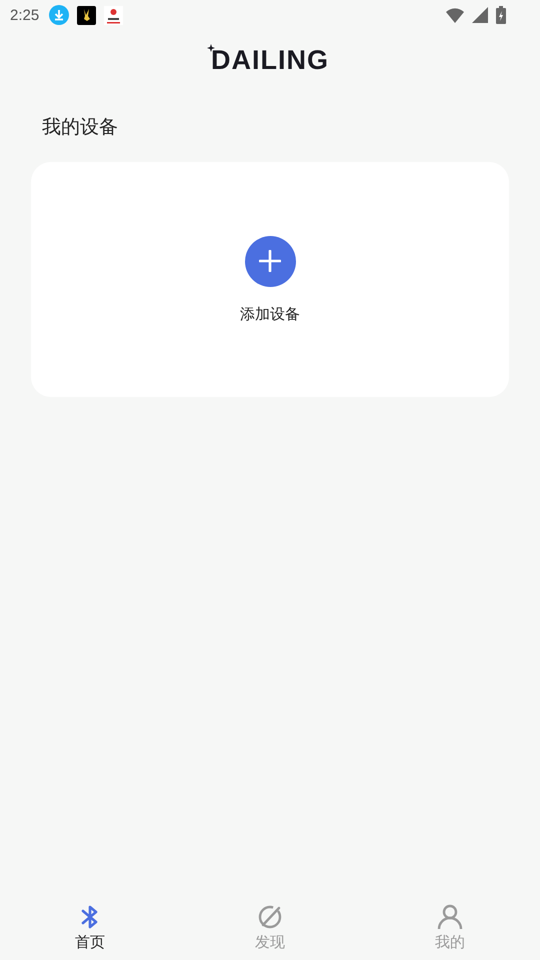 The width and height of the screenshot is (540, 960). I want to click on nav-tab: 首页, so click(90, 929).